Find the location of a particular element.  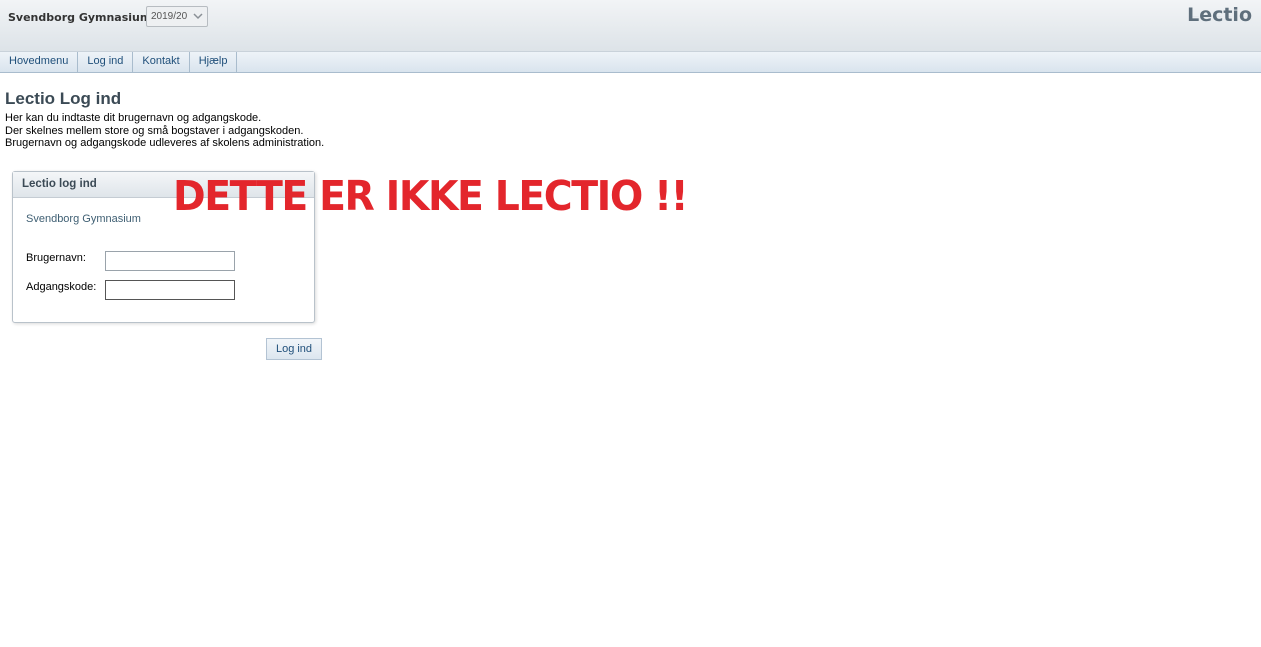

page-title: Lectio Log ind is located at coordinates (63, 98).